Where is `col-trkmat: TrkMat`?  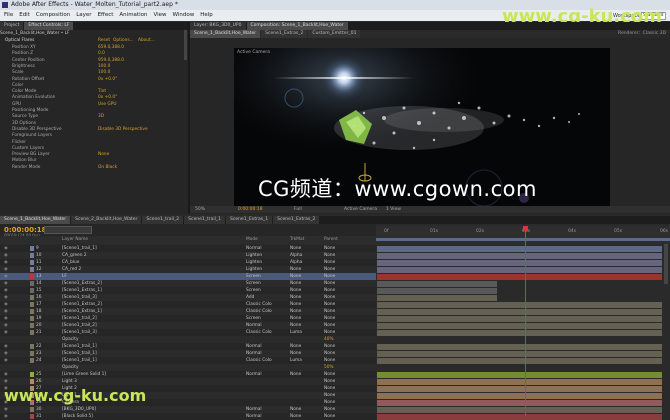
col-trkmat: TrkMat is located at coordinates (297, 240).